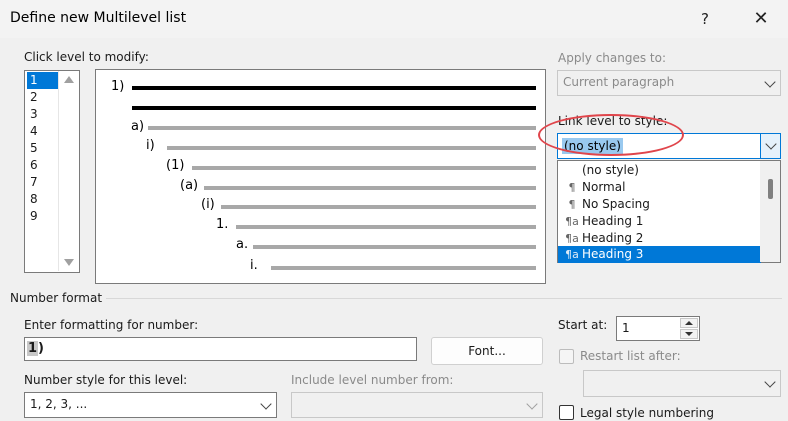  What do you see at coordinates (658, 328) in the screenshot?
I see `start-at-input: 1` at bounding box center [658, 328].